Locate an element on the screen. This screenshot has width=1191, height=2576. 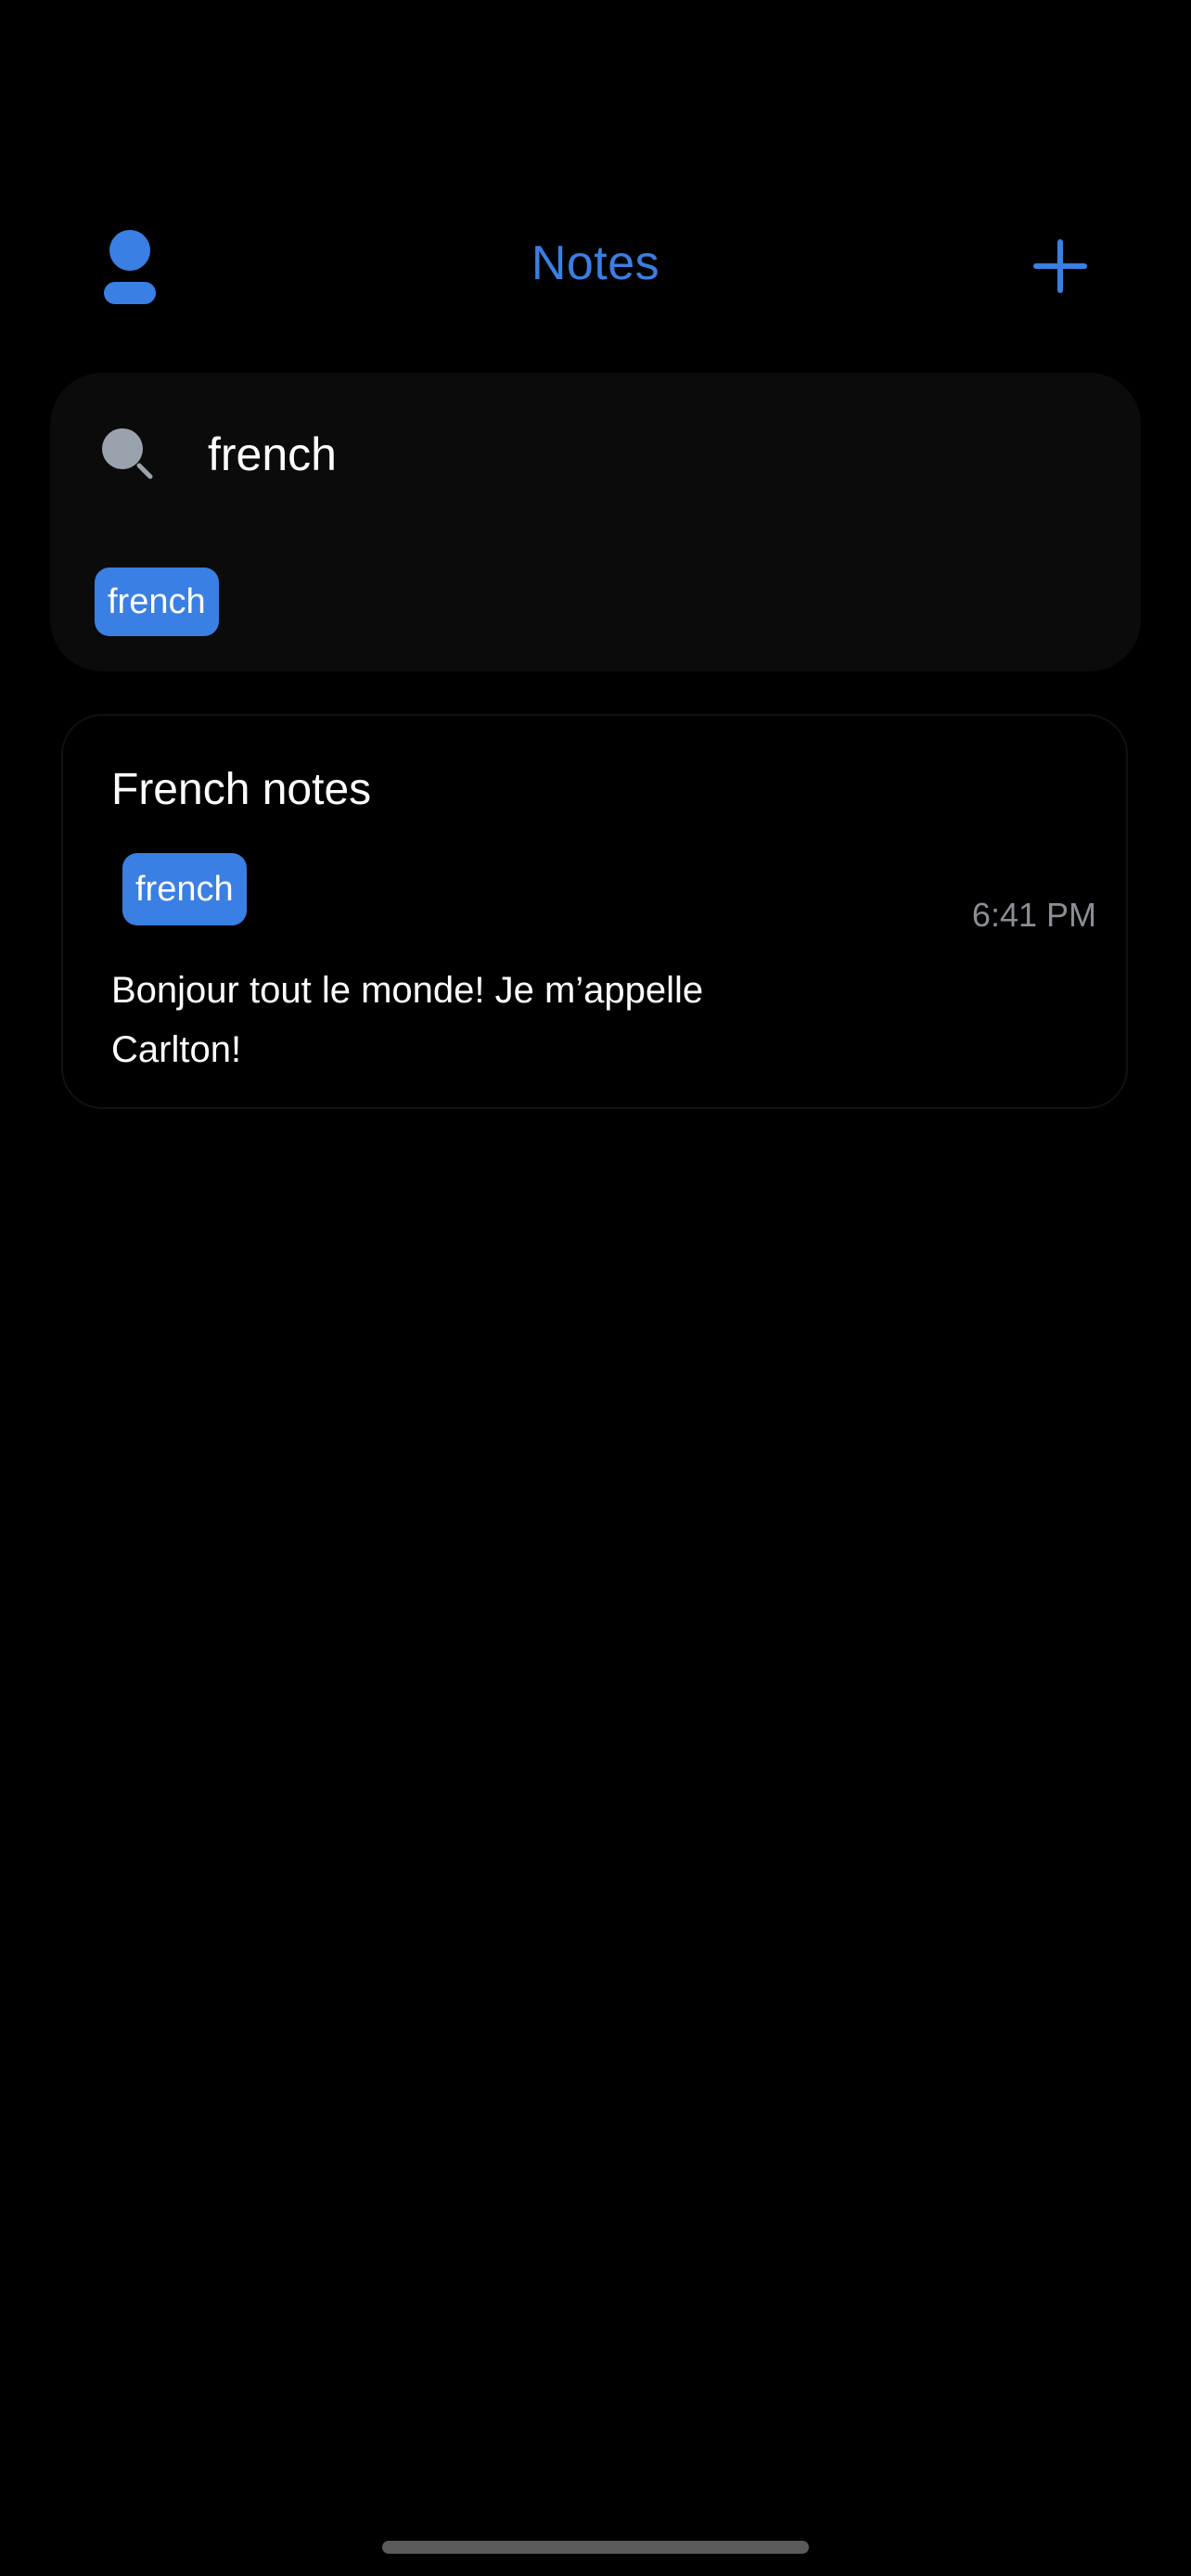
search-input is located at coordinates (625, 454).